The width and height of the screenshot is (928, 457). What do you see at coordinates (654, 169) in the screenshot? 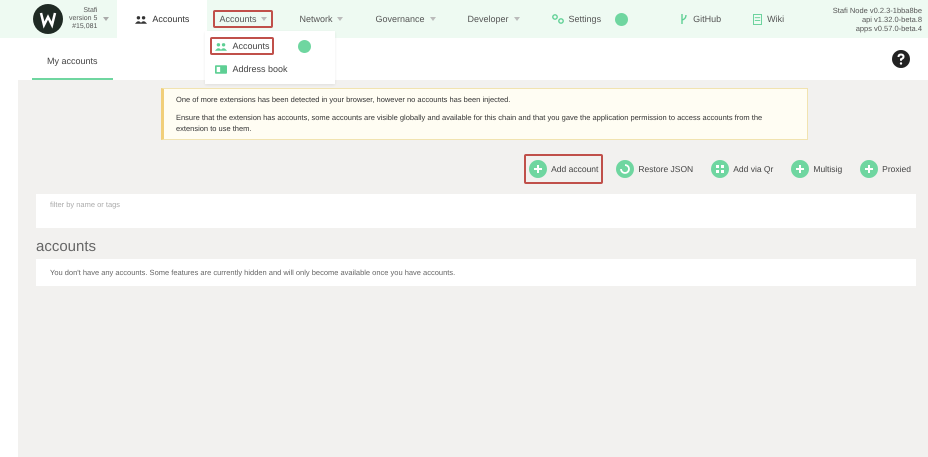
I see `action-button: Restore JSON` at bounding box center [654, 169].